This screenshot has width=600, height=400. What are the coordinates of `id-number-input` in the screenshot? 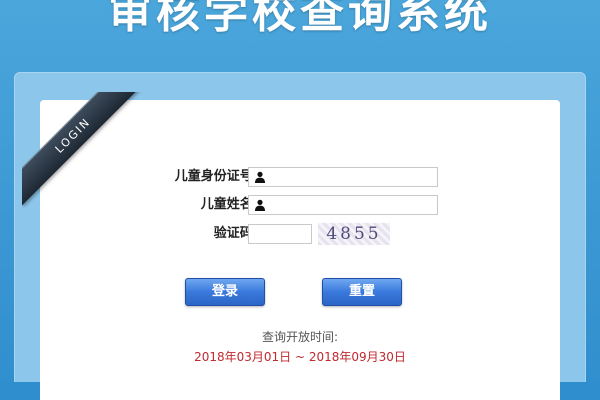 It's located at (353, 177).